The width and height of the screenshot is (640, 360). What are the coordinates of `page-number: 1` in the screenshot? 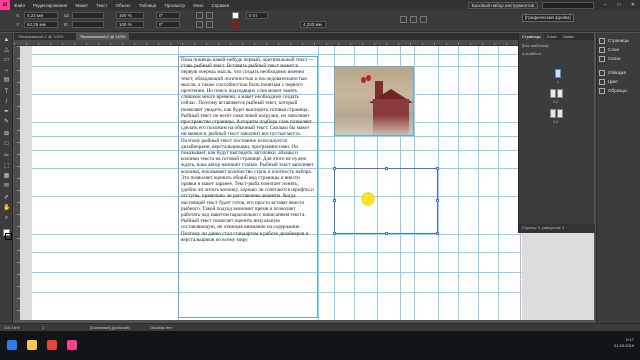 It's located at (43, 327).